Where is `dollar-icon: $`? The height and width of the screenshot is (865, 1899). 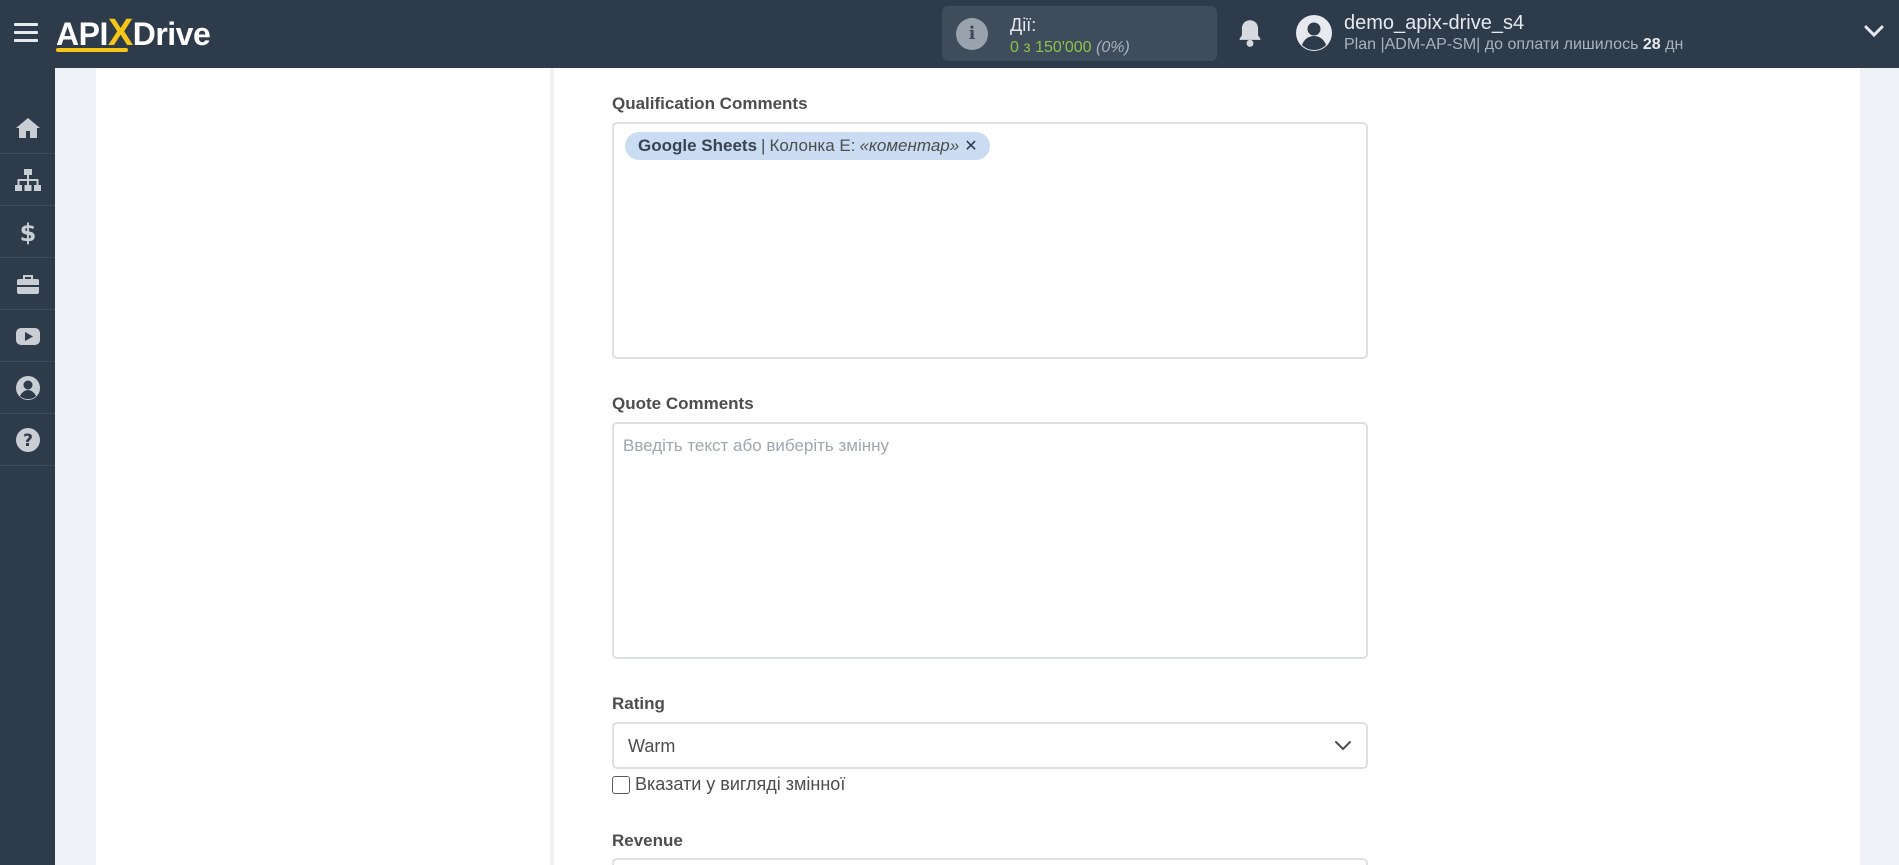 dollar-icon: $ is located at coordinates (27, 232).